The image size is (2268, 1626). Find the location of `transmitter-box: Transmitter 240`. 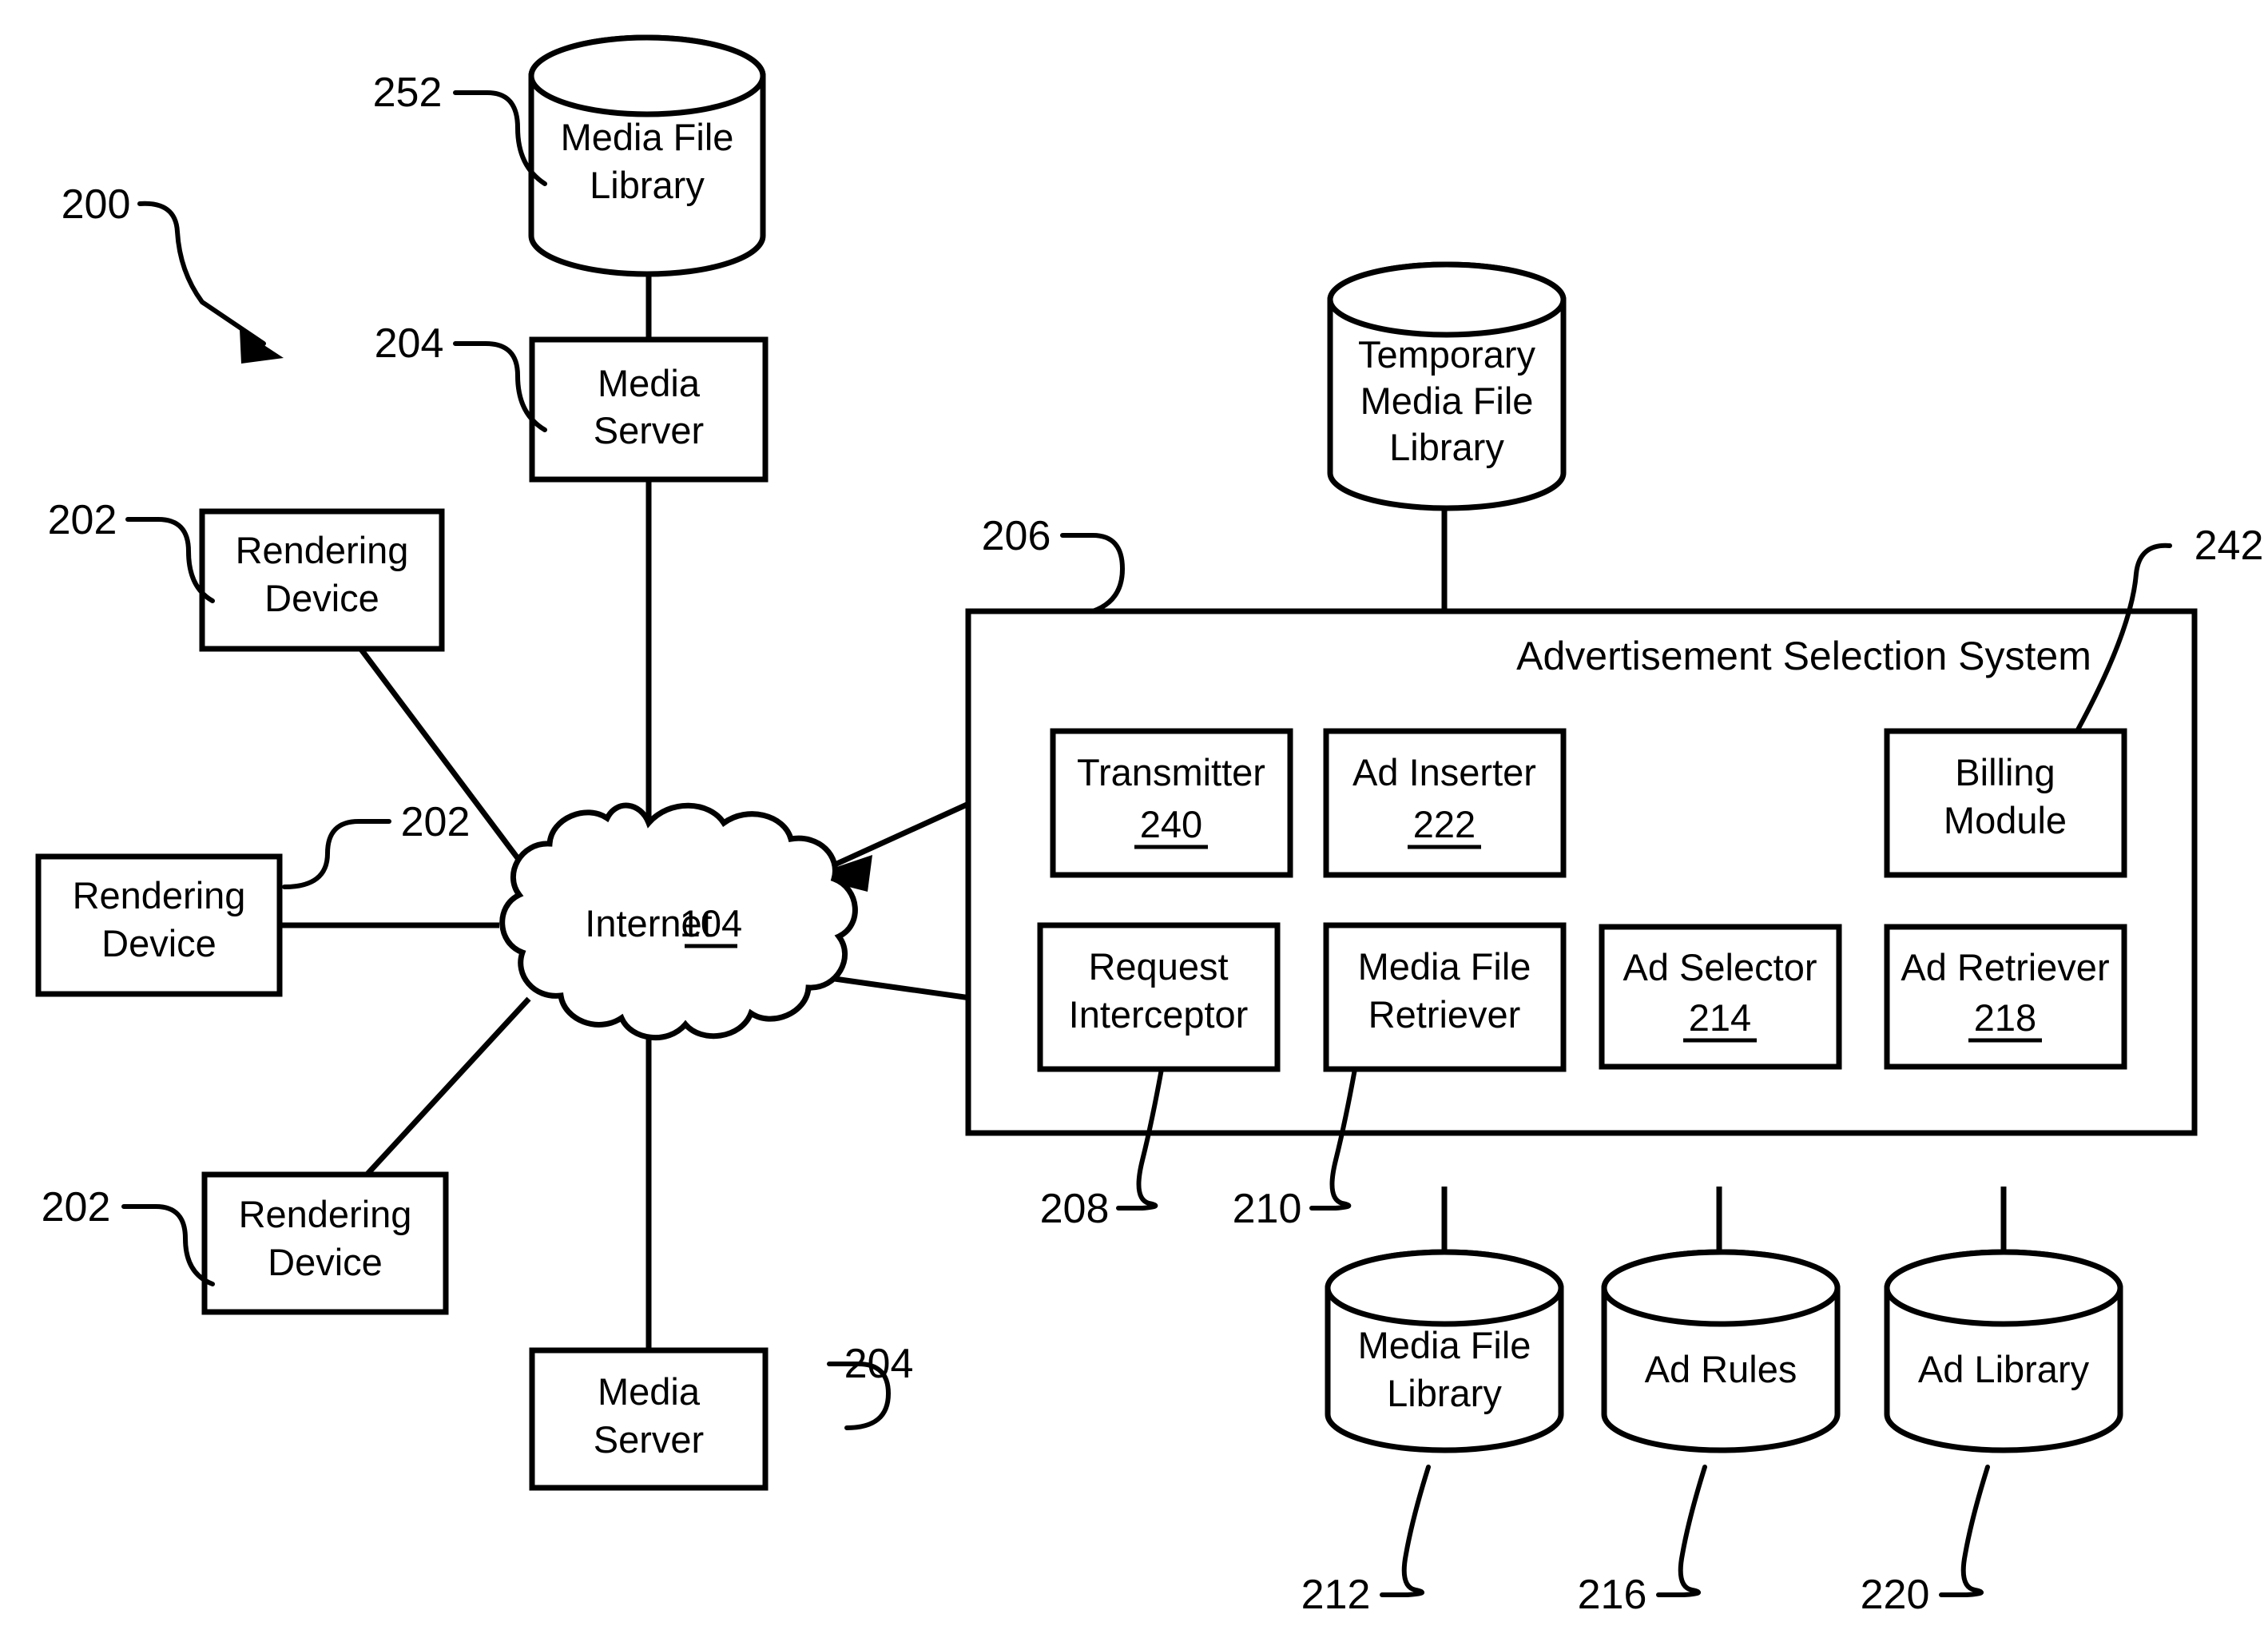

transmitter-box: Transmitter 240 is located at coordinates (1171, 803).